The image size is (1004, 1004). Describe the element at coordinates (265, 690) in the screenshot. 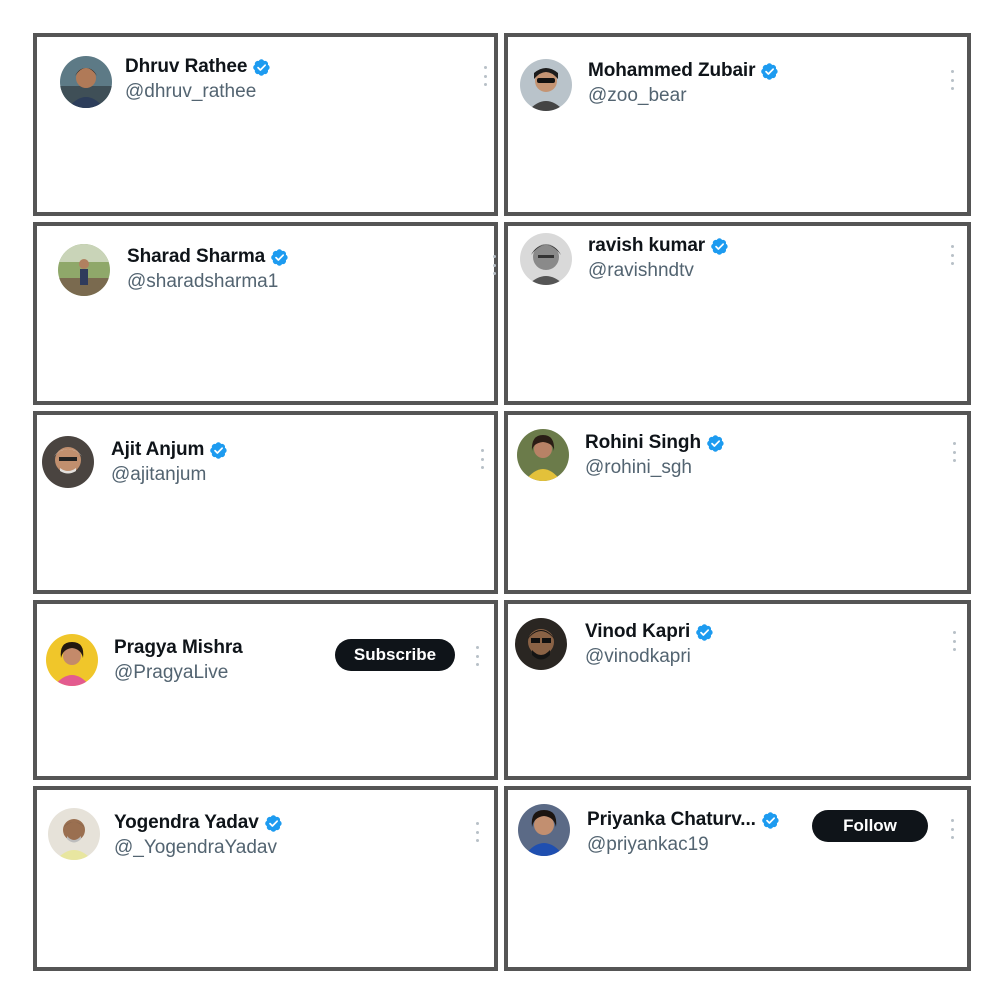

I see `account-card-pragya-mishra: Pragya Mishra @PragyaLive Subscribe` at that location.